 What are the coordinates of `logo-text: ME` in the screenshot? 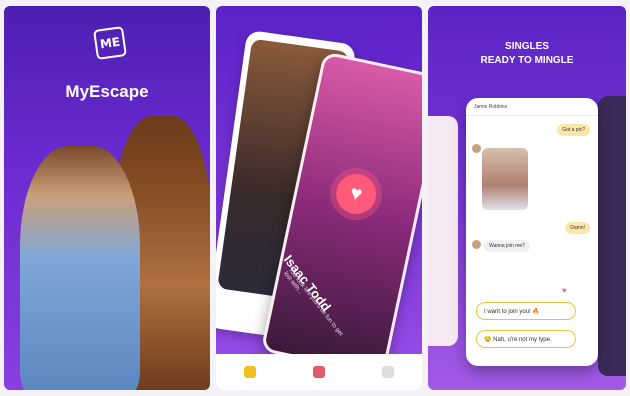 It's located at (110, 43).